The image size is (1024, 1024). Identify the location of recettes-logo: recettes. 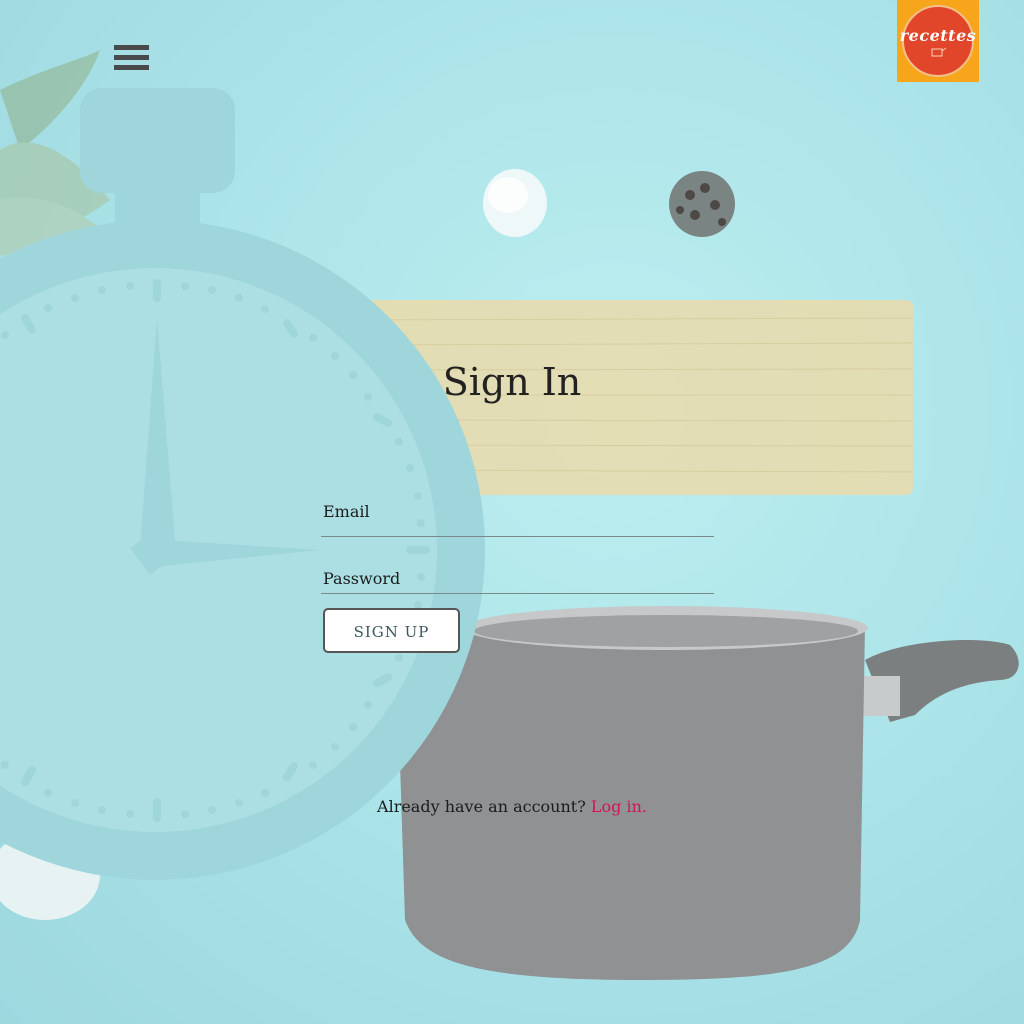
(938, 41).